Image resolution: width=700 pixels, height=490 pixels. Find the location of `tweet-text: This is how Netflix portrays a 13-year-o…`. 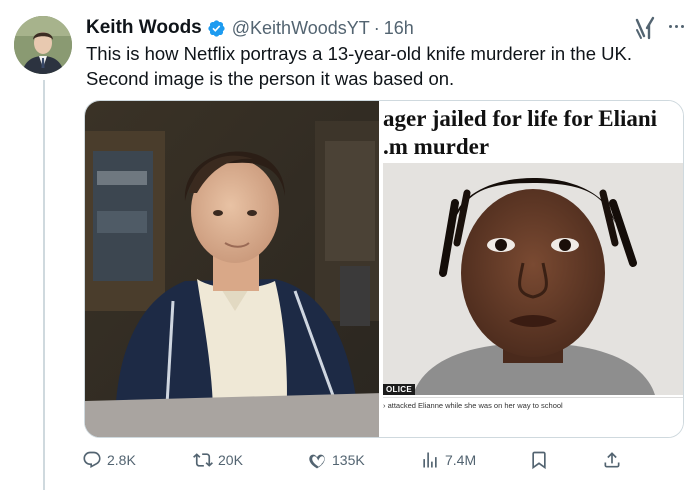

tweet-text: This is how Netflix portrays a 13-year-o… is located at coordinates (359, 66).